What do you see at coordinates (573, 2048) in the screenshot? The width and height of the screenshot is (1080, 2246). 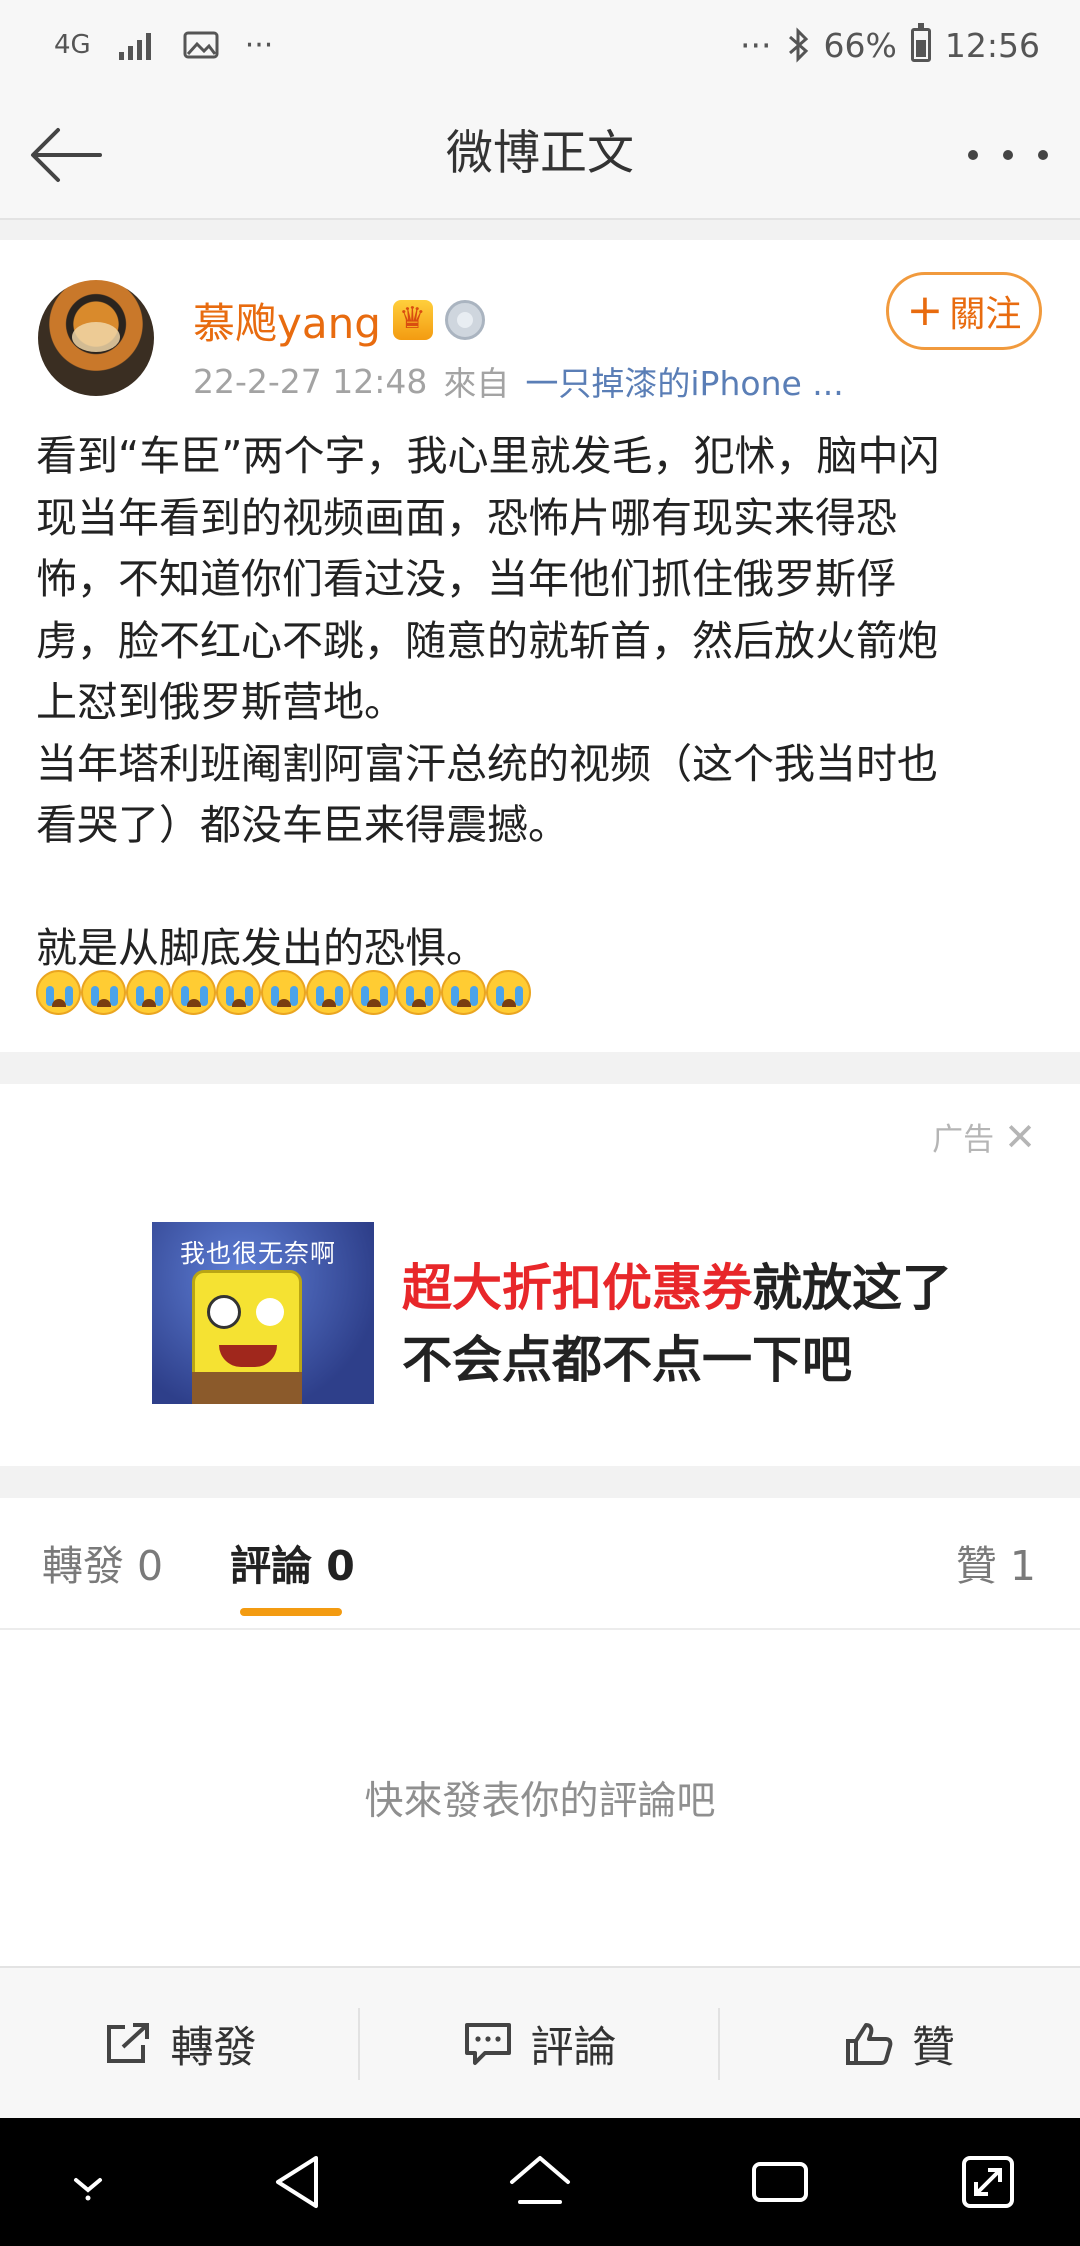 I see `comment-label: 評論` at bounding box center [573, 2048].